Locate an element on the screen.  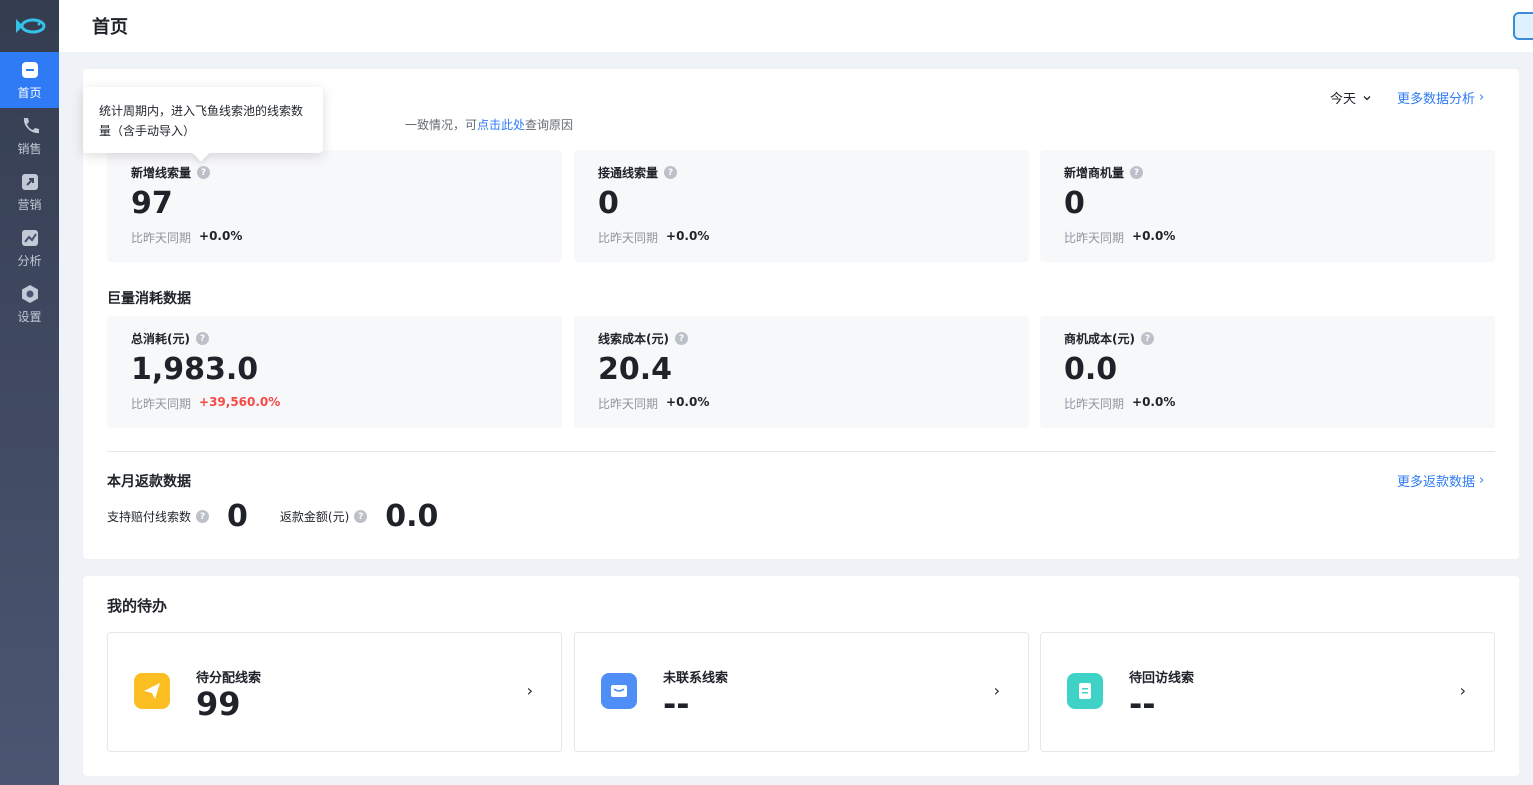
date-range-select: 今天 is located at coordinates (1351, 97).